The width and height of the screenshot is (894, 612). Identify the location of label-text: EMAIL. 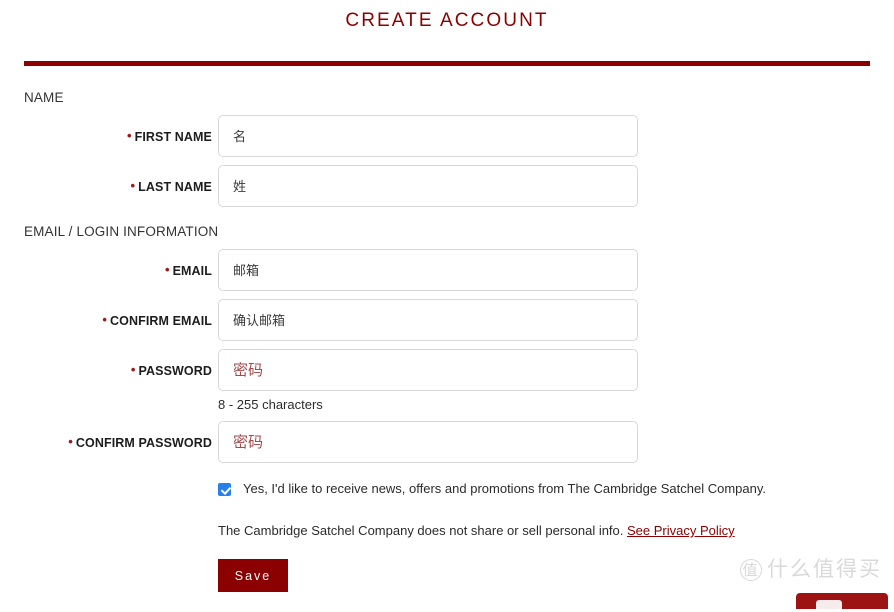
(192, 271).